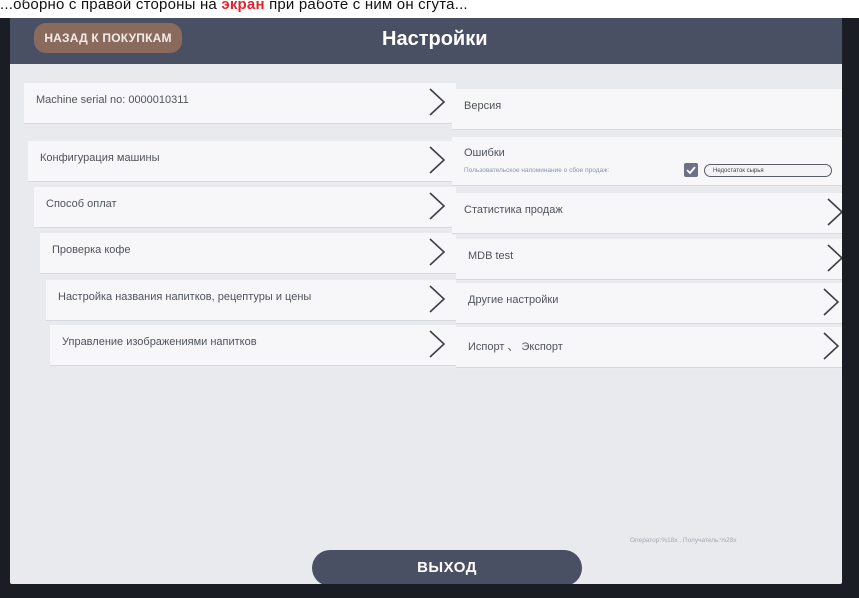 This screenshot has height=598, width=859. I want to click on reminder-checkbox, so click(691, 170).